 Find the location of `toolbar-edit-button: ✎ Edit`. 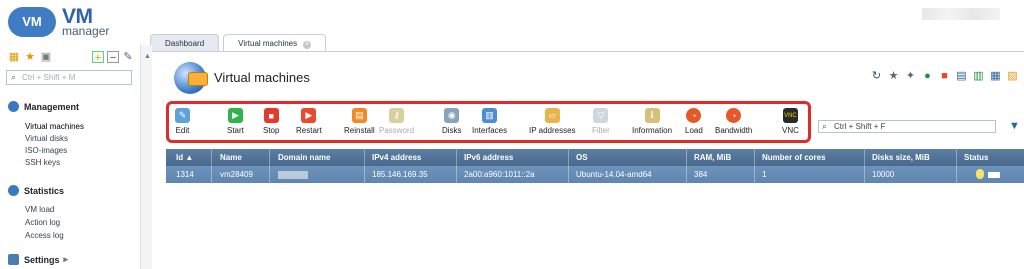

toolbar-edit-button: ✎ Edit is located at coordinates (182, 121).